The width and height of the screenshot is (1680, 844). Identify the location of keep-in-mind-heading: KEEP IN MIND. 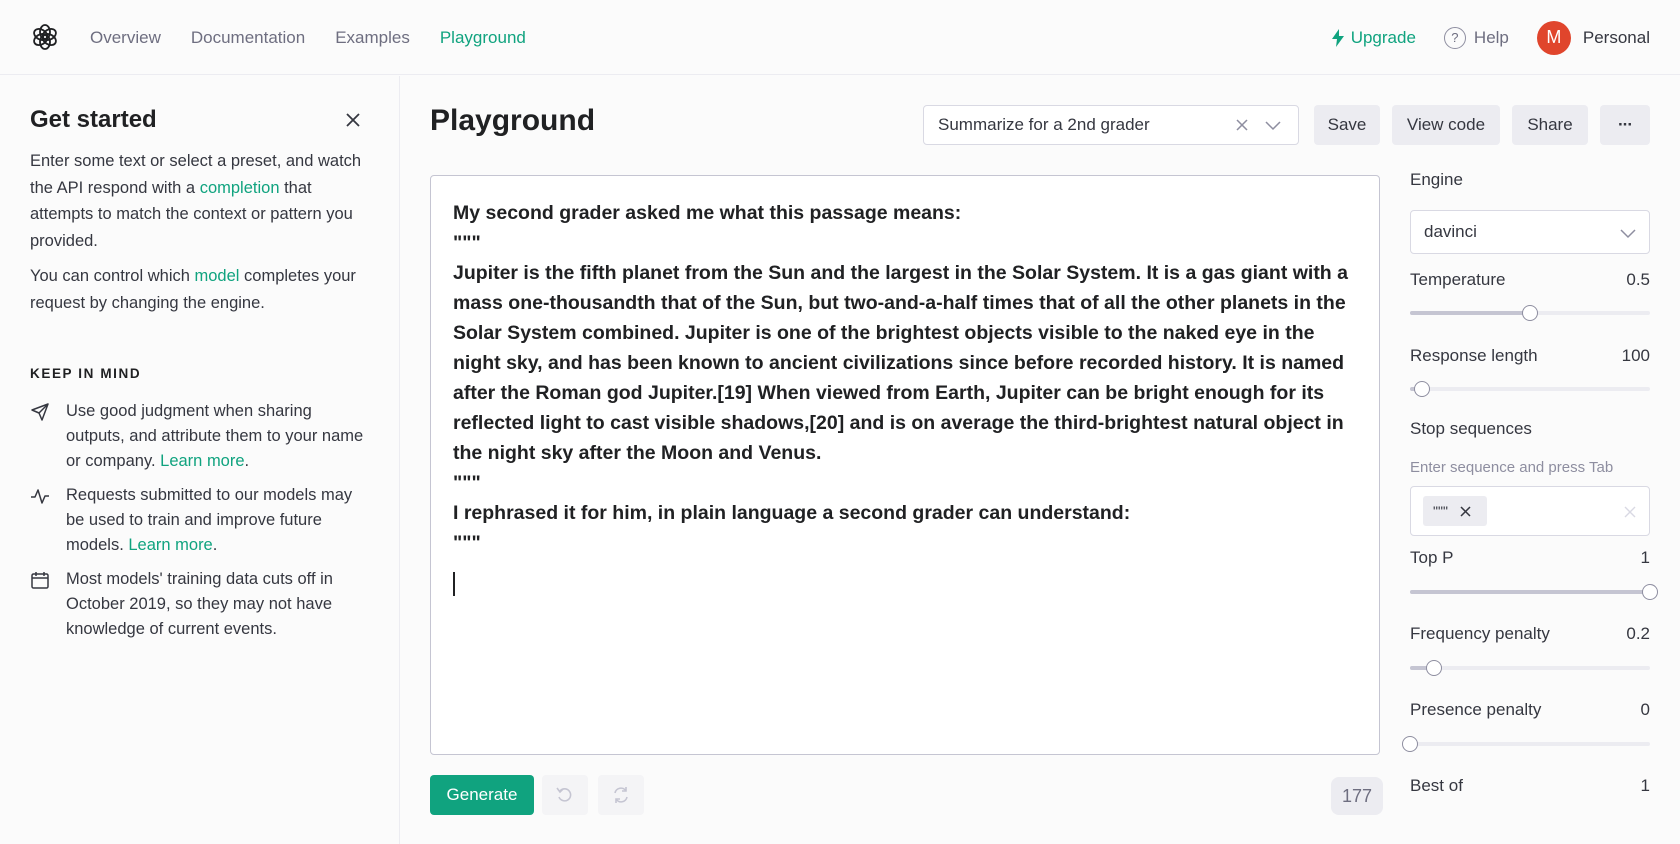
(86, 373).